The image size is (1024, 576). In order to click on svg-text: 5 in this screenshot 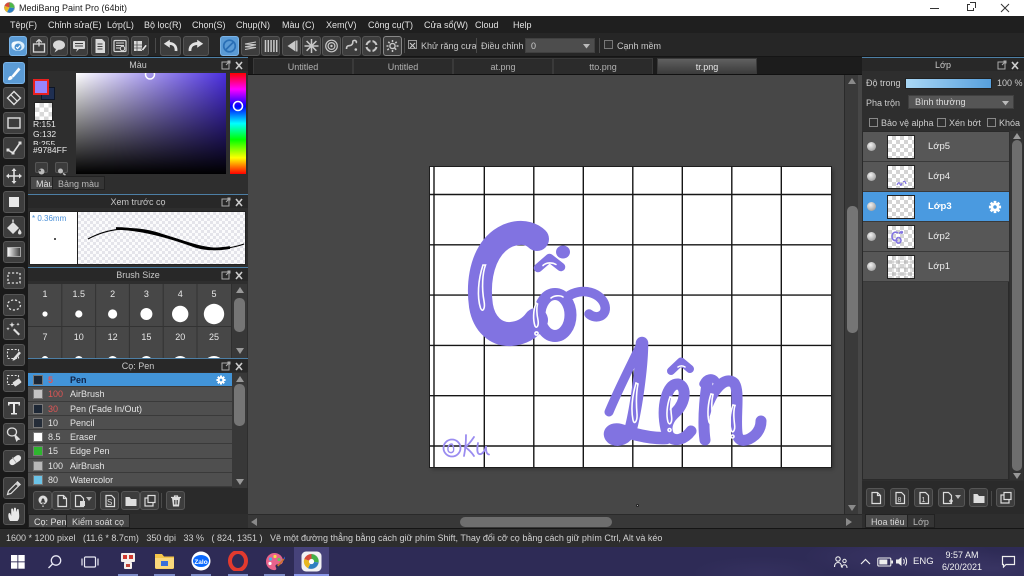, I will do `click(213, 294)`.